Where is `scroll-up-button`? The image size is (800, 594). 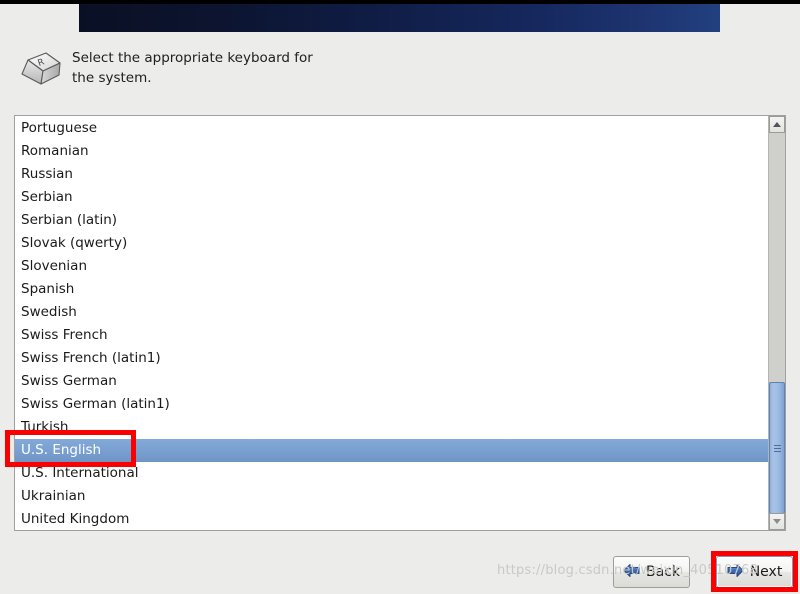
scroll-up-button is located at coordinates (777, 124).